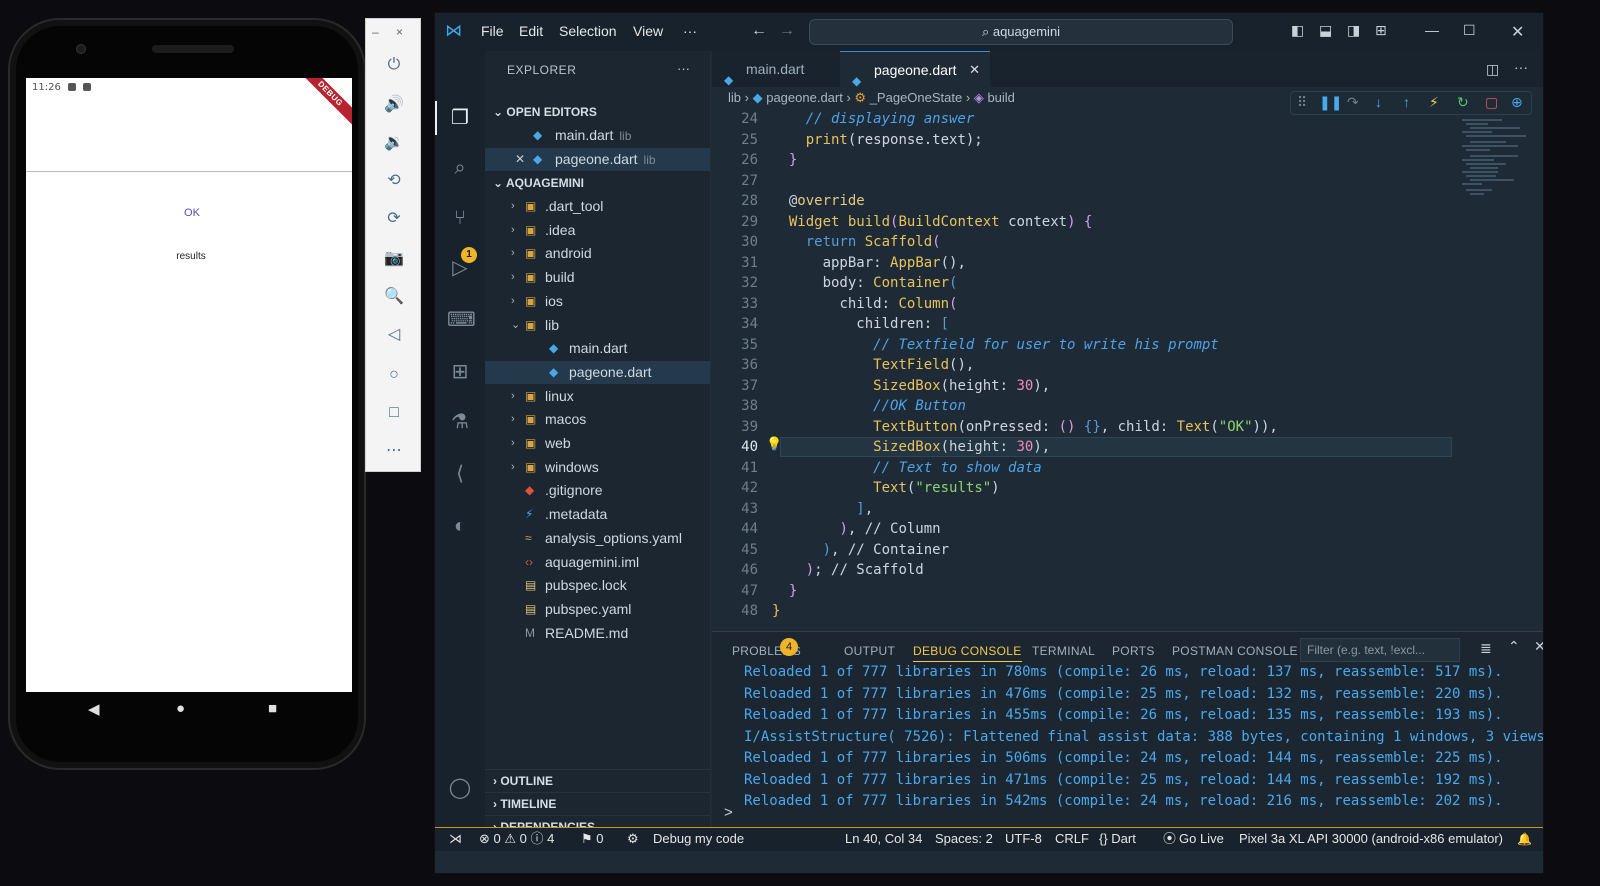 This screenshot has width=1600, height=886. Describe the element at coordinates (597, 301) in the screenshot. I see `tree-folder: › ▣ ios` at that location.